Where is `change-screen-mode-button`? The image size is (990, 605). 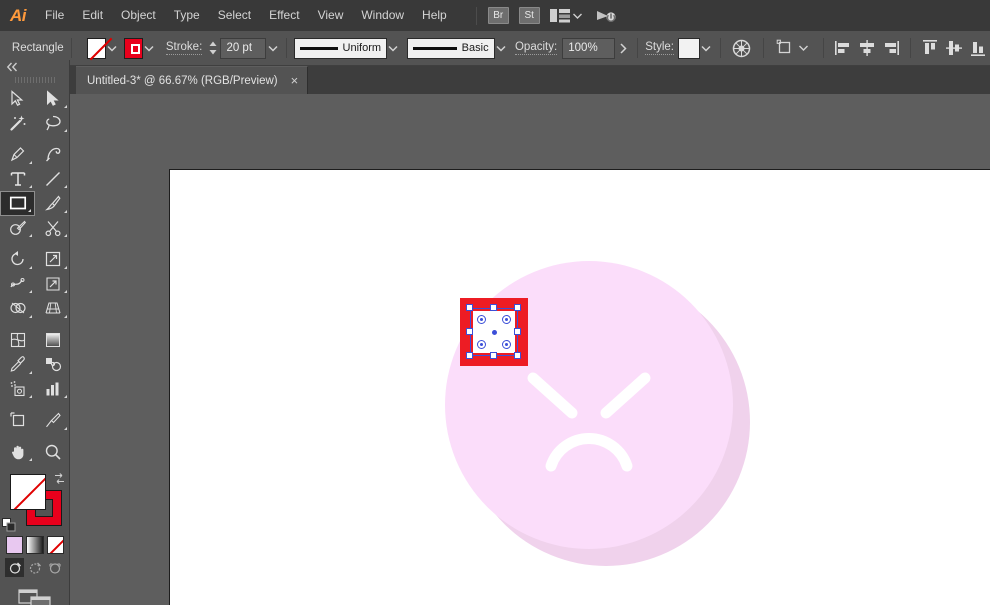 change-screen-mode-button is located at coordinates (34, 591).